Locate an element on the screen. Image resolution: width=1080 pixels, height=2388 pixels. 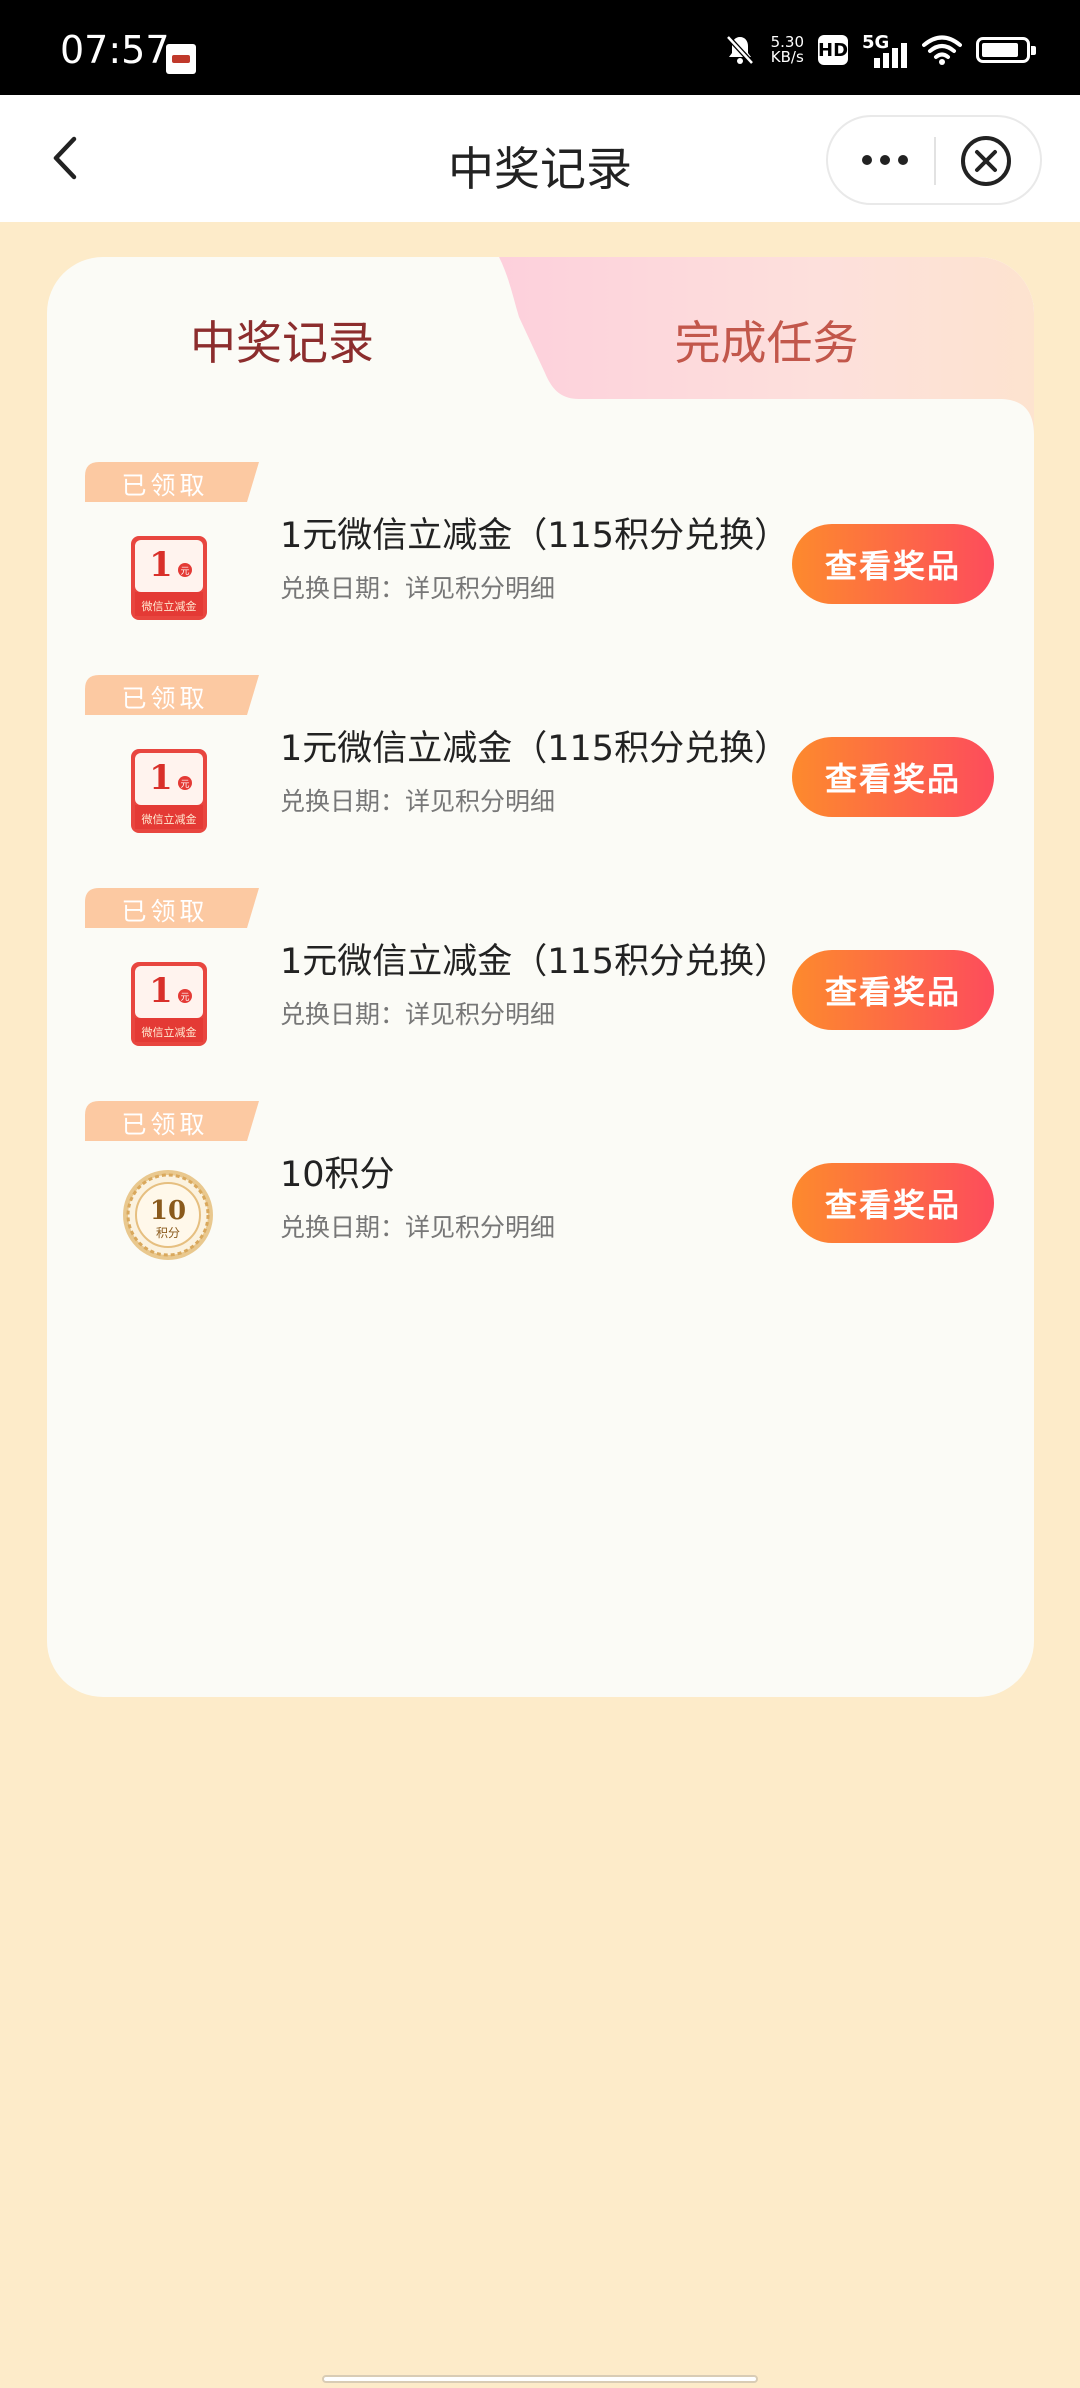
capsule-divider is located at coordinates (935, 161).